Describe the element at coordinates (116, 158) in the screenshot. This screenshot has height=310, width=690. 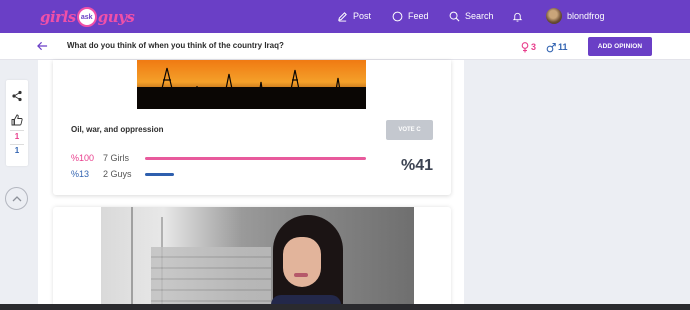
I see `girls-count: 7 Girls` at that location.